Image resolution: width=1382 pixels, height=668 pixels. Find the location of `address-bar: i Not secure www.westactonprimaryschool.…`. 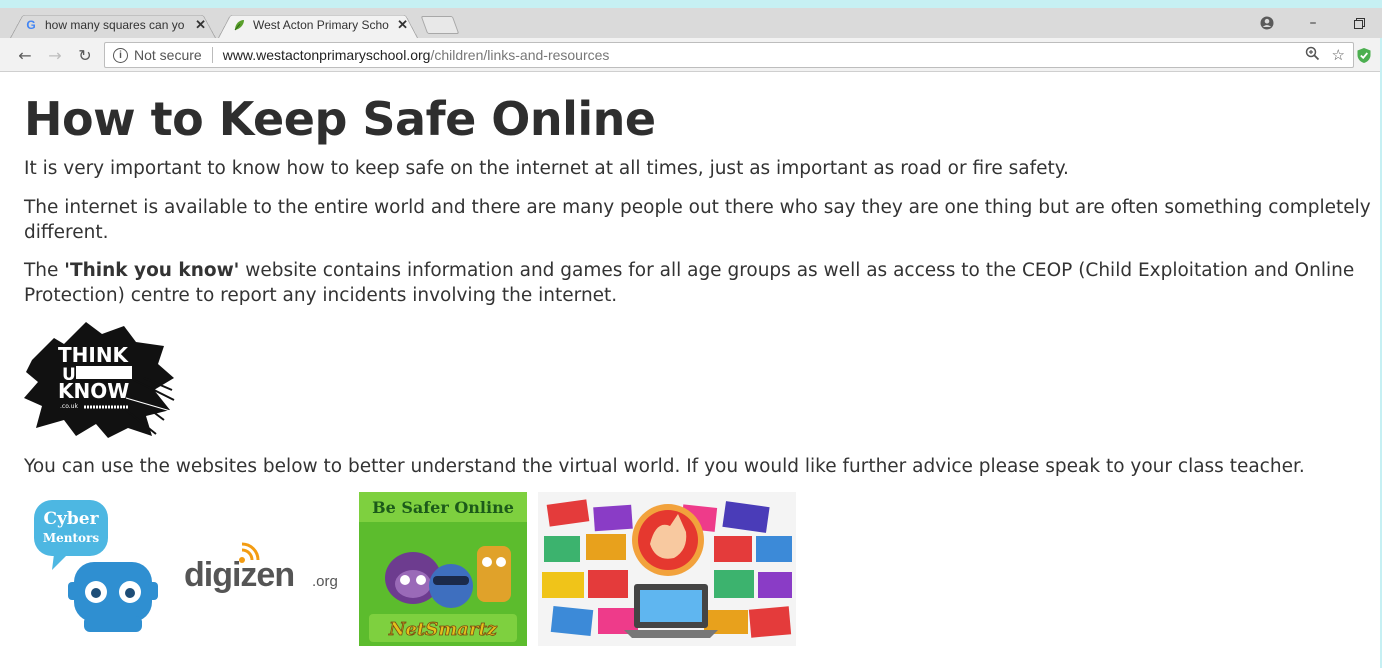

address-bar: i Not secure www.westactonprimaryschool.… is located at coordinates (729, 55).